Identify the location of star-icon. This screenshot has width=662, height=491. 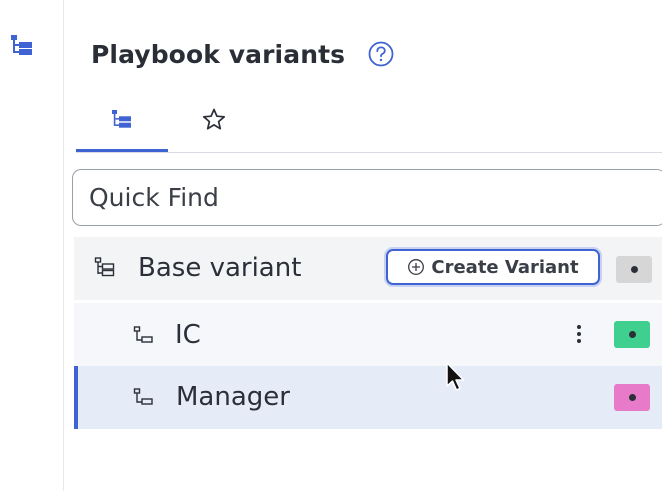
(214, 122).